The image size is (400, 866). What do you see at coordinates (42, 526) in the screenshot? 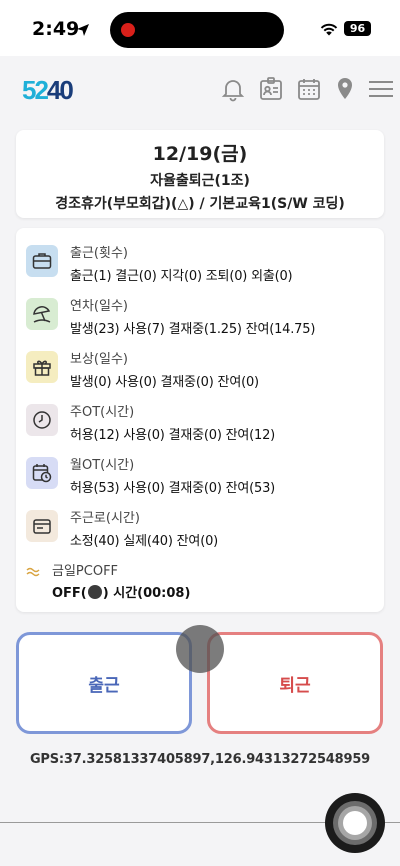
I see `wallet-icon` at bounding box center [42, 526].